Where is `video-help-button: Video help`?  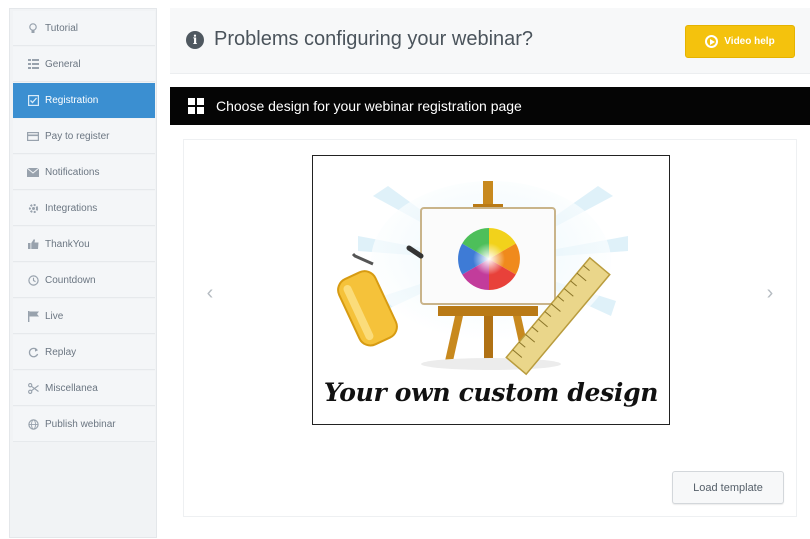 video-help-button: Video help is located at coordinates (740, 41).